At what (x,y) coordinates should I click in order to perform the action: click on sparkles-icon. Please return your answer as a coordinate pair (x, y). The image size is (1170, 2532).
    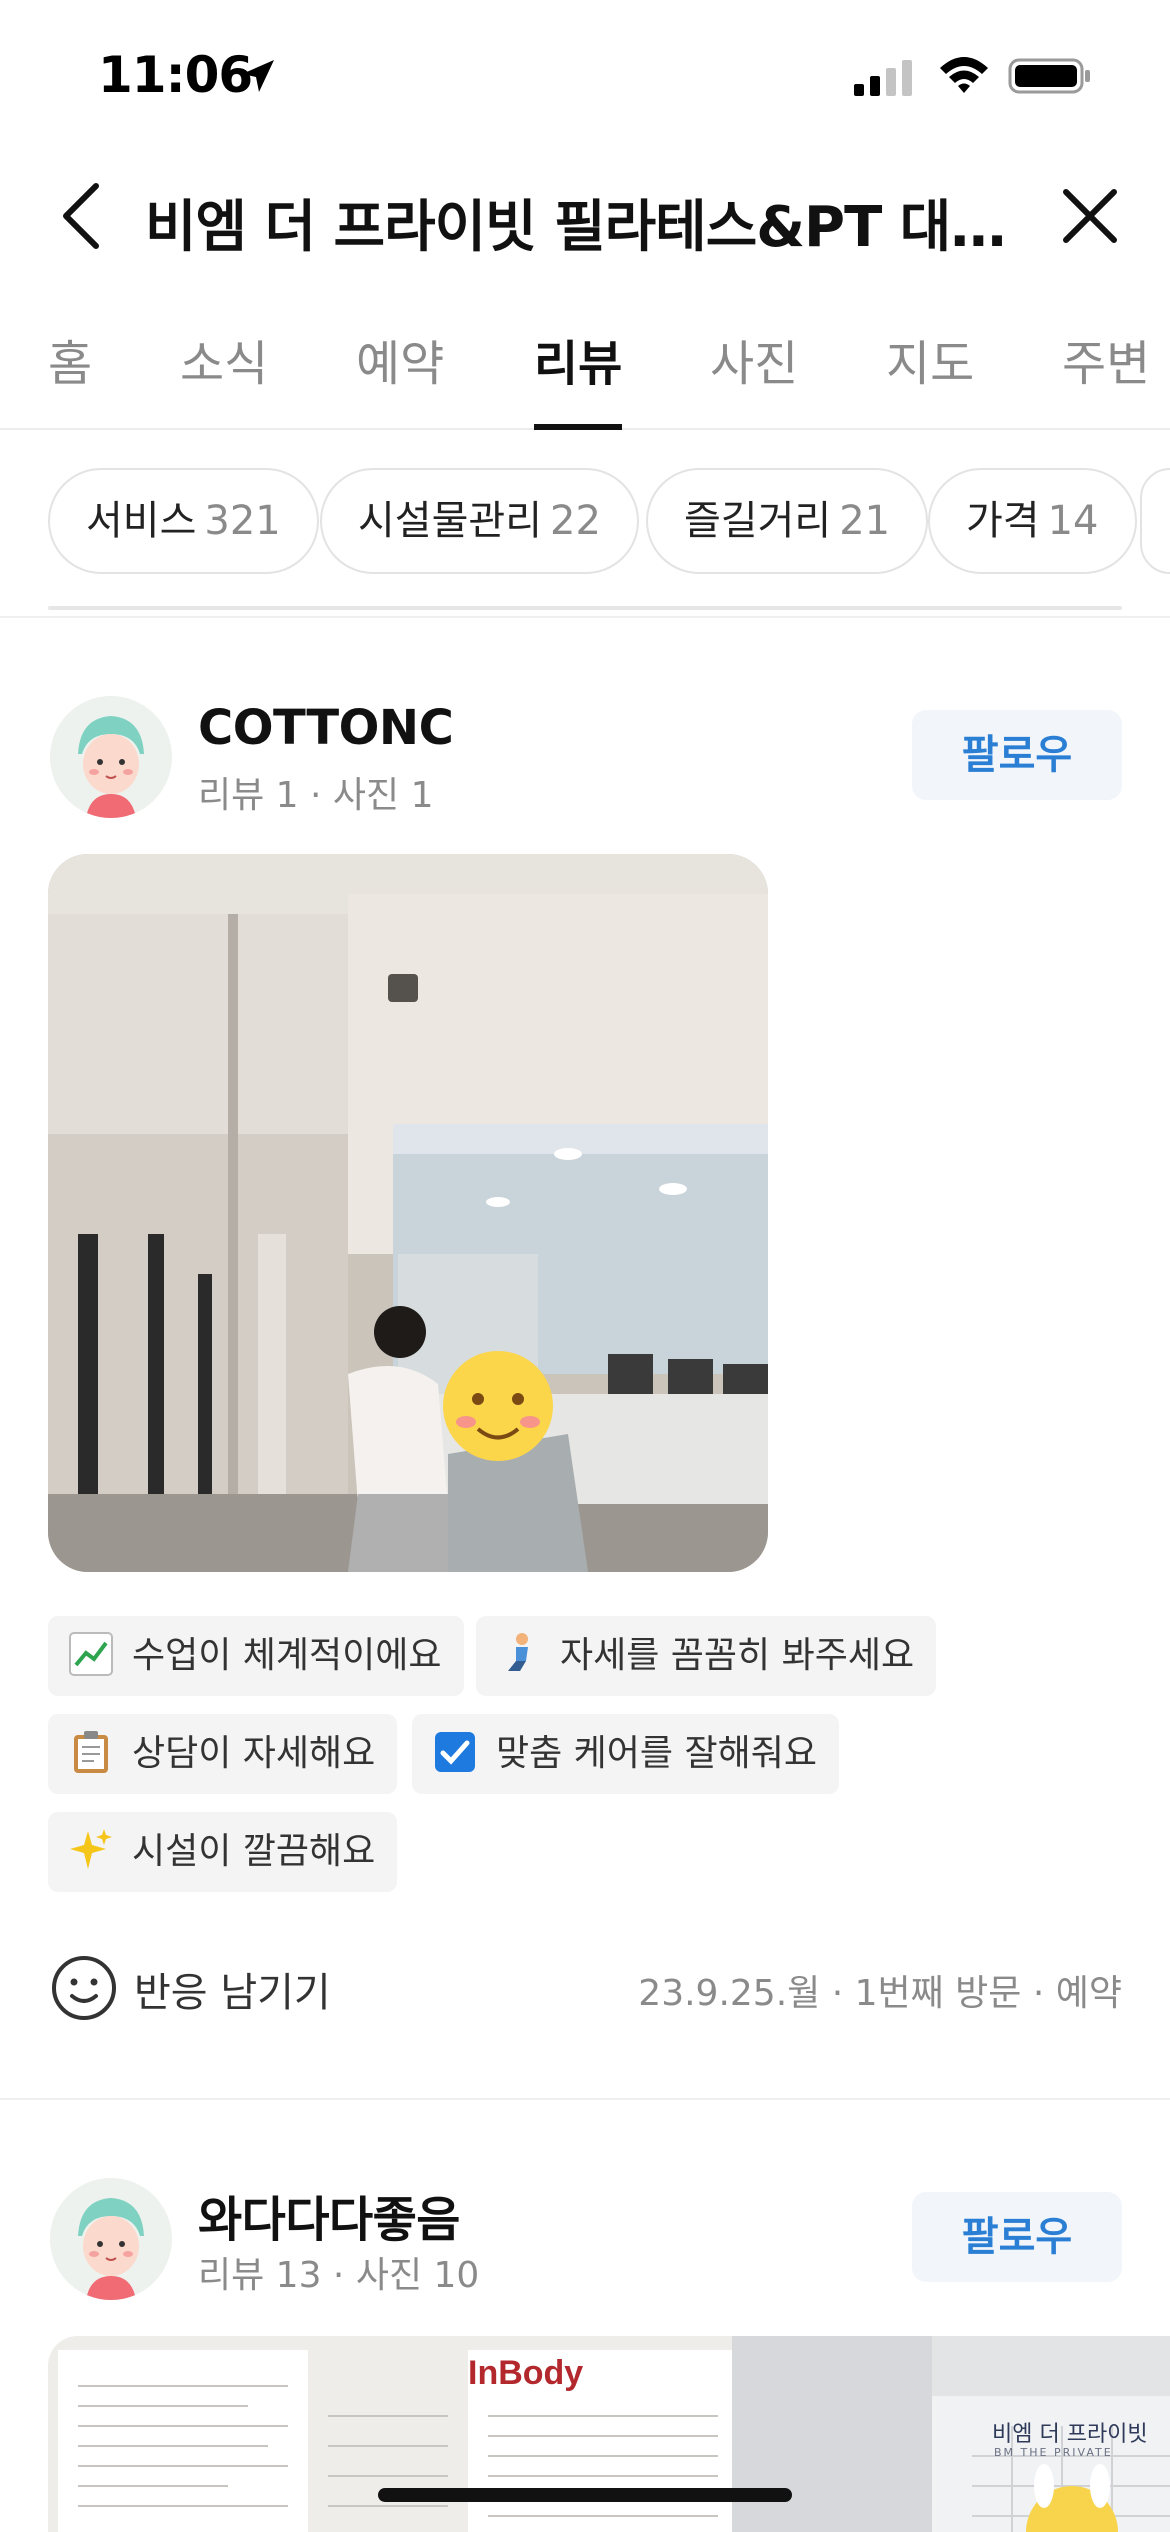
    Looking at the image, I should click on (91, 1849).